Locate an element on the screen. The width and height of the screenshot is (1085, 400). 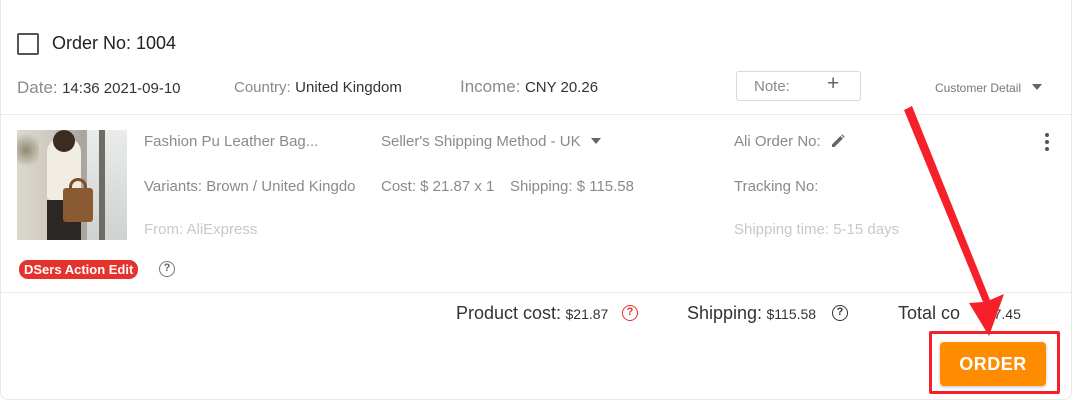
image-bag-detail is located at coordinates (78, 205).